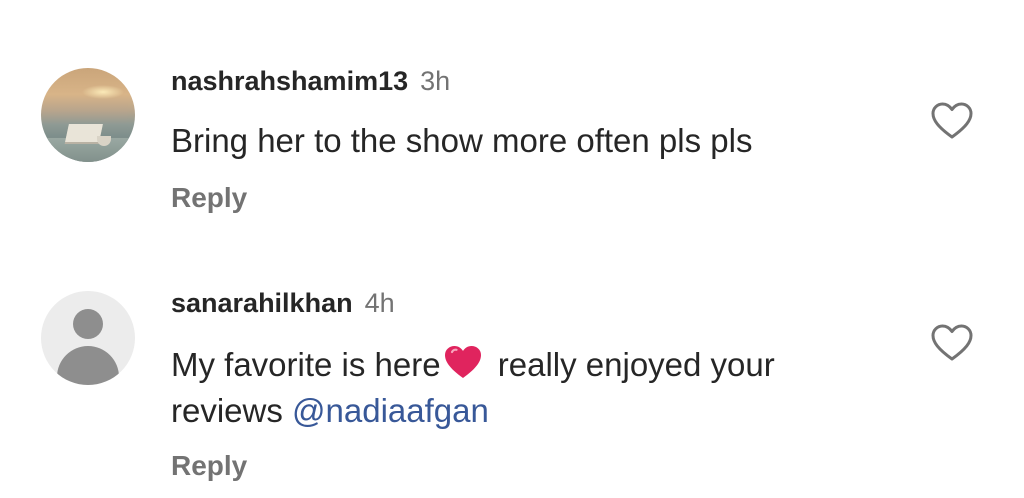  I want to click on default-avatar-body, so click(88, 365).